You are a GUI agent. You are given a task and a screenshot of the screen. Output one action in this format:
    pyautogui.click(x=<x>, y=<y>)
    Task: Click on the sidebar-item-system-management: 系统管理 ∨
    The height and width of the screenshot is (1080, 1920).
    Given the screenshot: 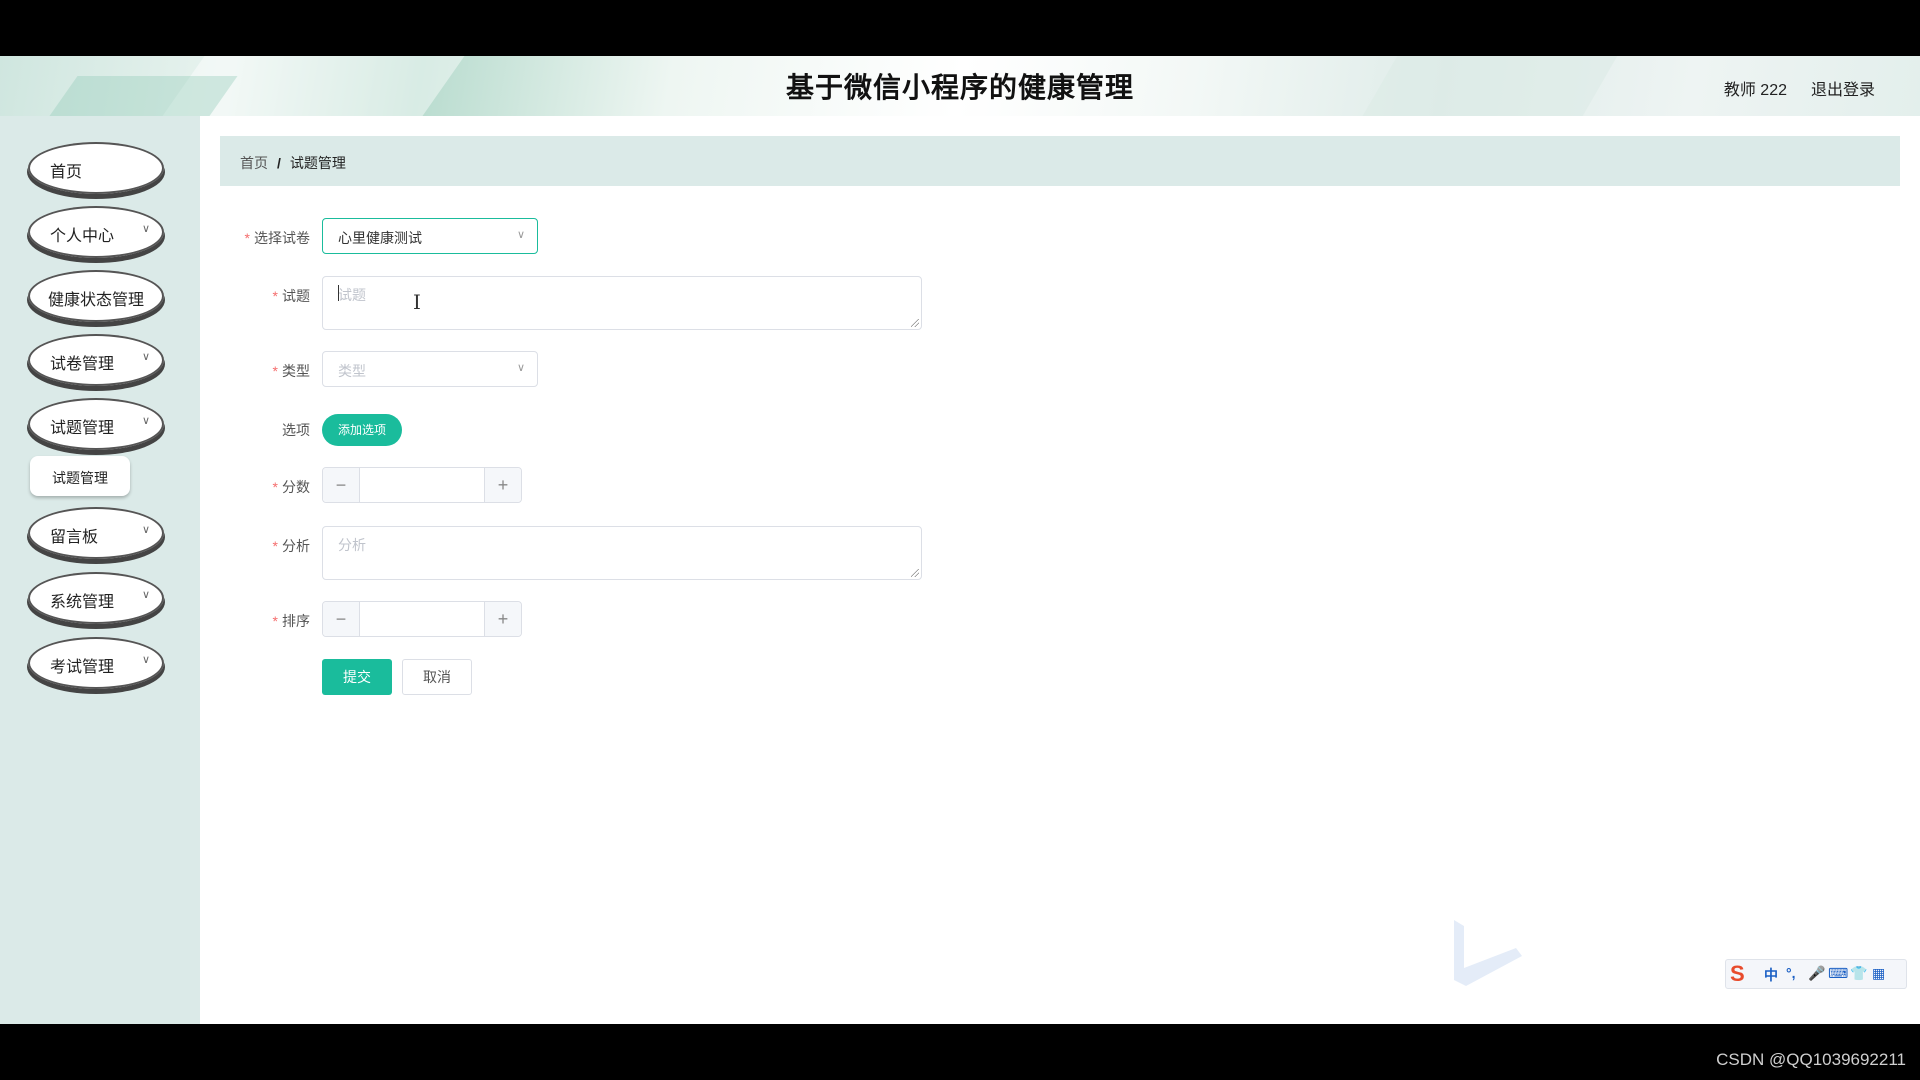 What is the action you would take?
    pyautogui.click(x=96, y=598)
    